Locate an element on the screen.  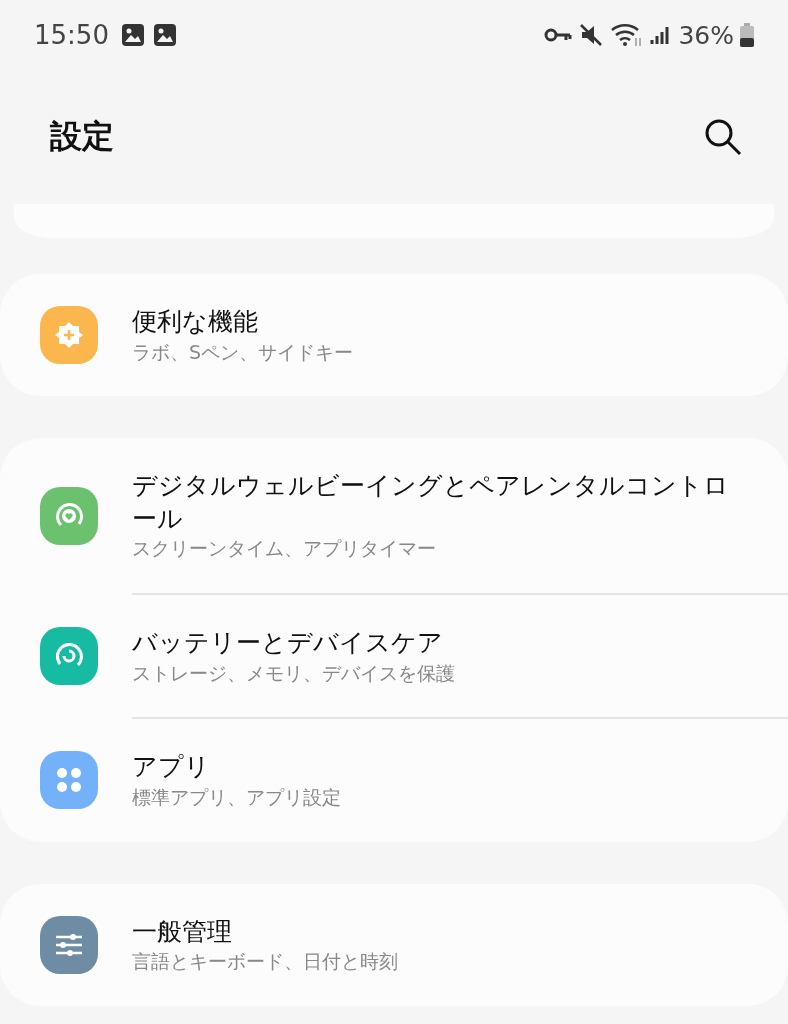
setting-subtitle: ストレージ、メモリ、デバイスを保護 is located at coordinates (293, 673).